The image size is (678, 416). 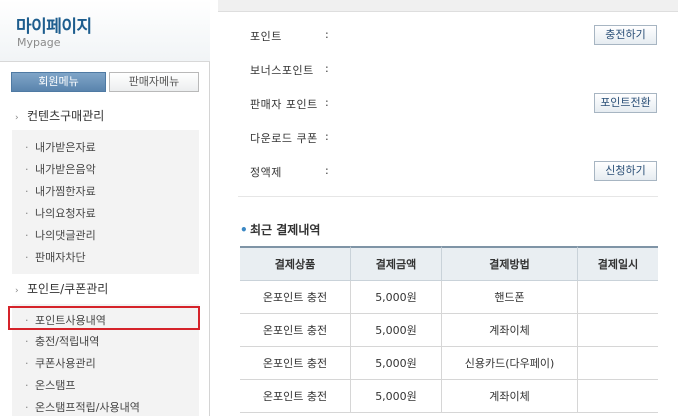 What do you see at coordinates (266, 172) in the screenshot?
I see `flat-rate-label: 정액제` at bounding box center [266, 172].